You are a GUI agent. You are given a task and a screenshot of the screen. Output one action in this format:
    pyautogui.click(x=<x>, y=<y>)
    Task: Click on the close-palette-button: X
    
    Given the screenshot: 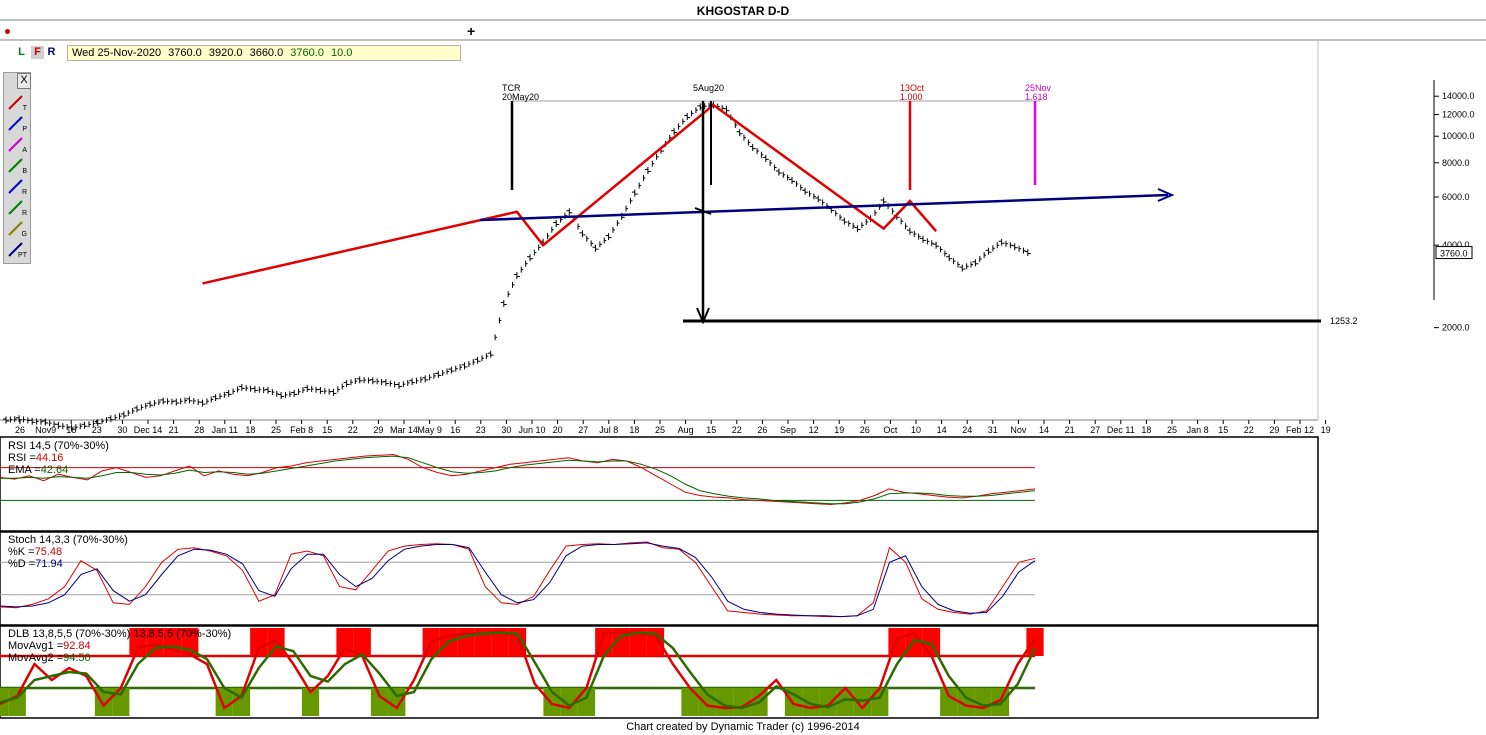 What is the action you would take?
    pyautogui.click(x=24, y=81)
    